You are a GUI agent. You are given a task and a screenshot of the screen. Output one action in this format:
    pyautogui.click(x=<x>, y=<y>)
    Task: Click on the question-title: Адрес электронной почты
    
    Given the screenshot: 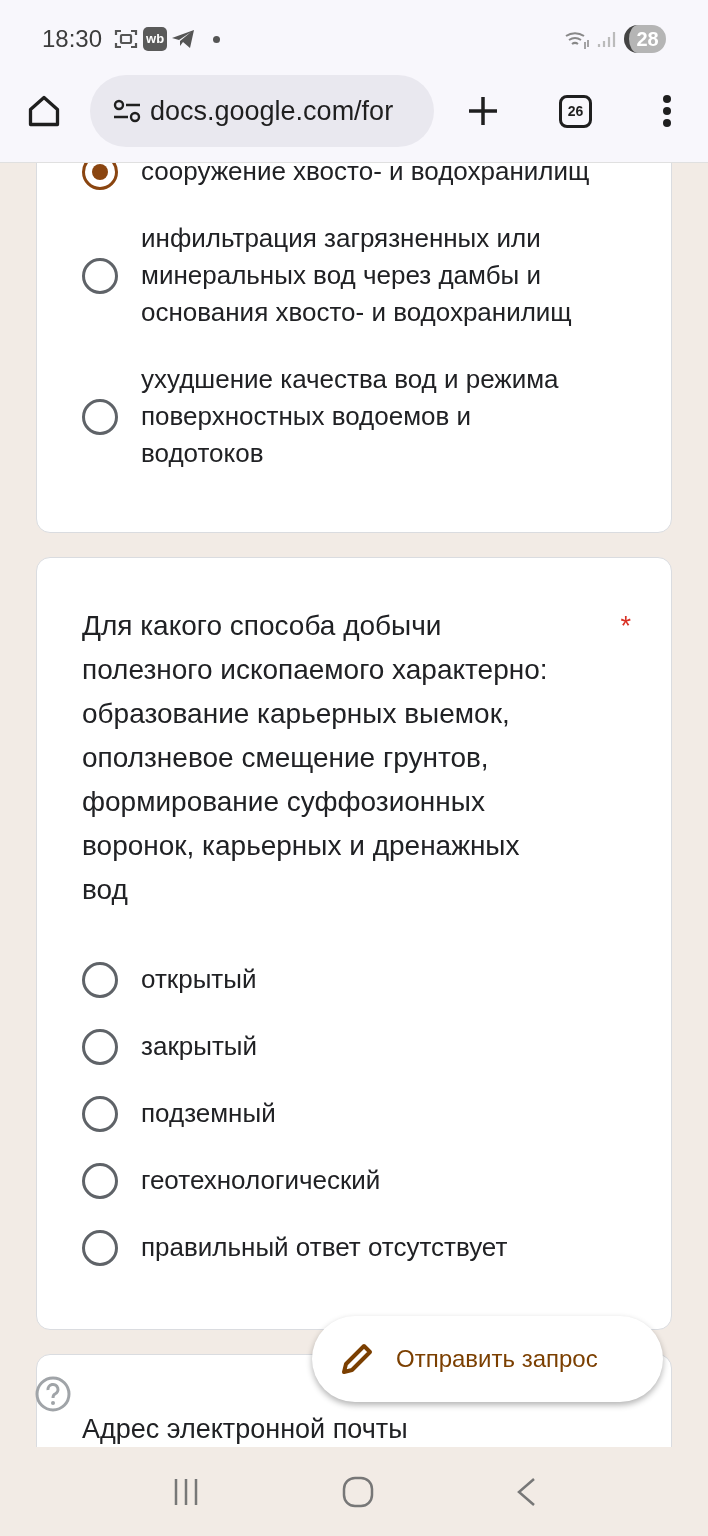 What is the action you would take?
    pyautogui.click(x=245, y=1429)
    